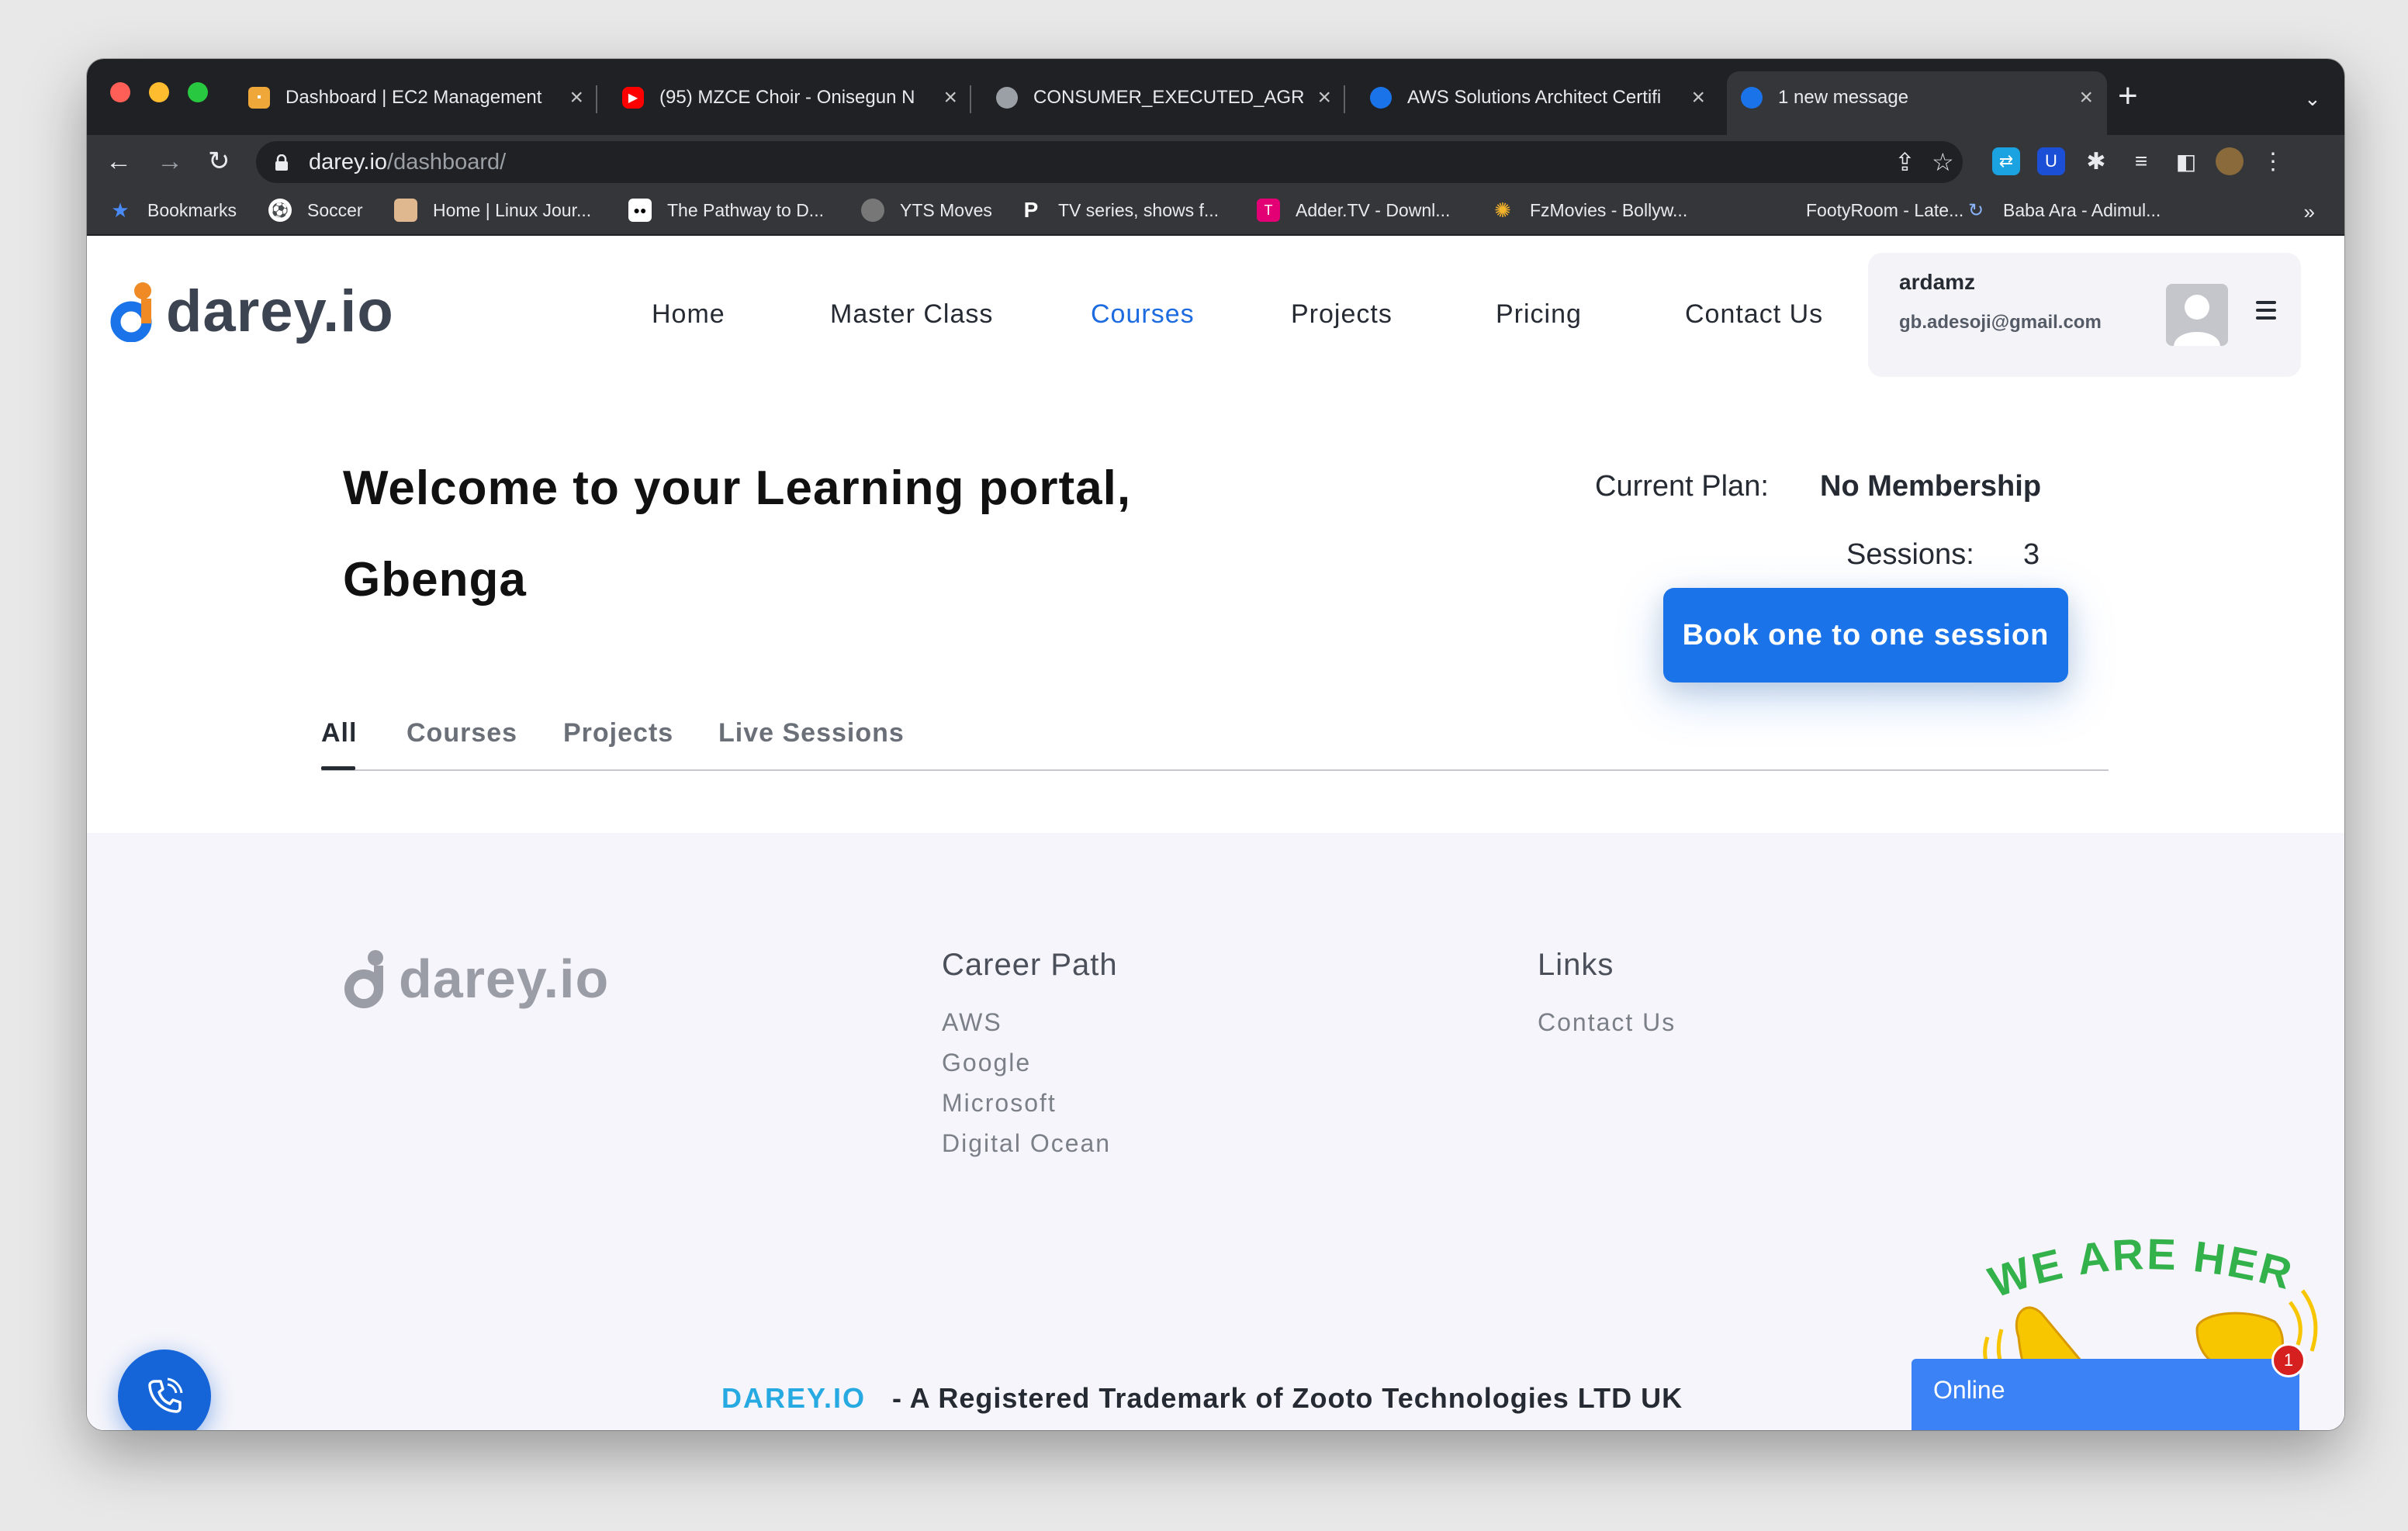 This screenshot has height=1531, width=2408. I want to click on tab-search-chevron-icon: ⌄, so click(2312, 99).